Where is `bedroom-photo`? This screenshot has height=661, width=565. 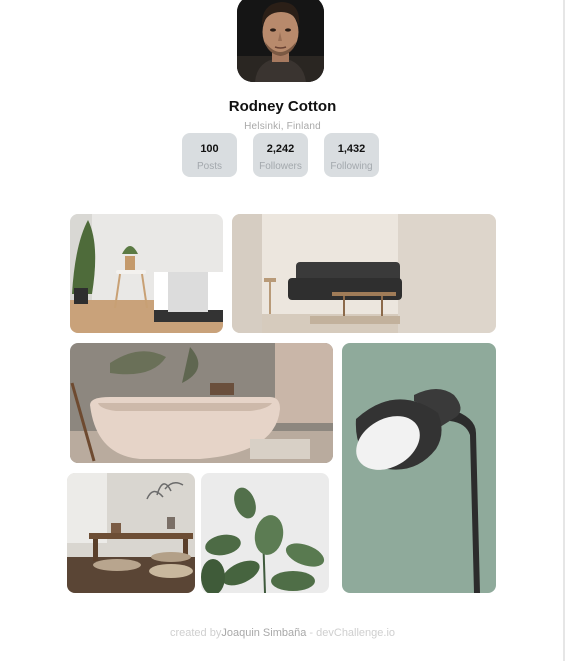
bedroom-photo is located at coordinates (146, 273).